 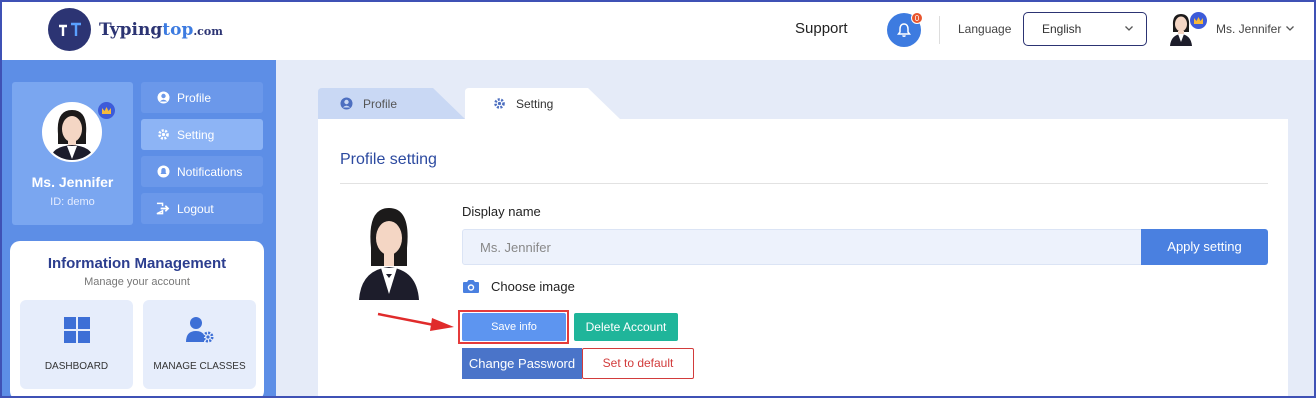 I want to click on choose-image-button: Choose image, so click(x=518, y=286).